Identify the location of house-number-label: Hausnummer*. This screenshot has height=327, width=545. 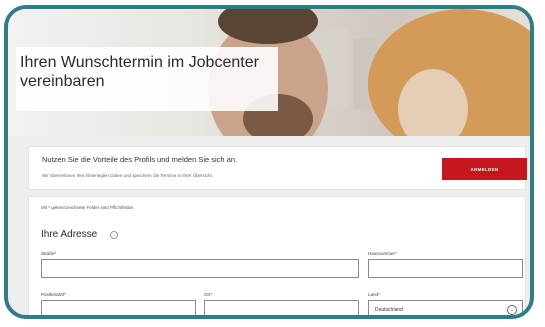
(382, 253).